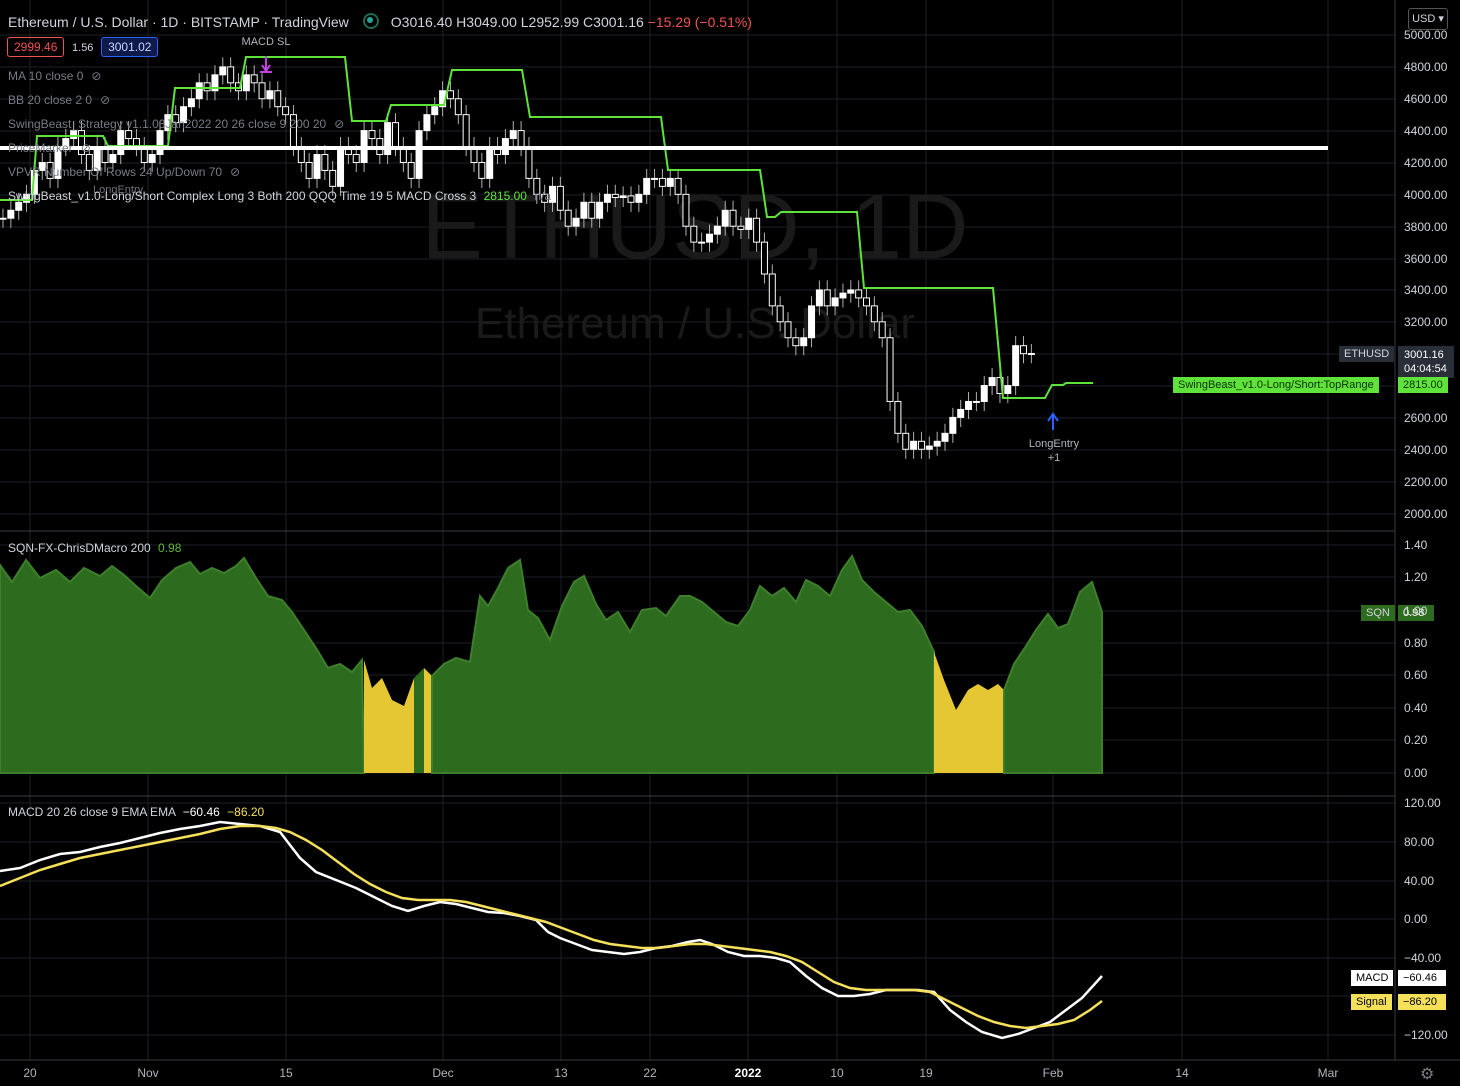 Image resolution: width=1460 pixels, height=1086 pixels. What do you see at coordinates (1182, 1073) in the screenshot?
I see `time-tick: 14` at bounding box center [1182, 1073].